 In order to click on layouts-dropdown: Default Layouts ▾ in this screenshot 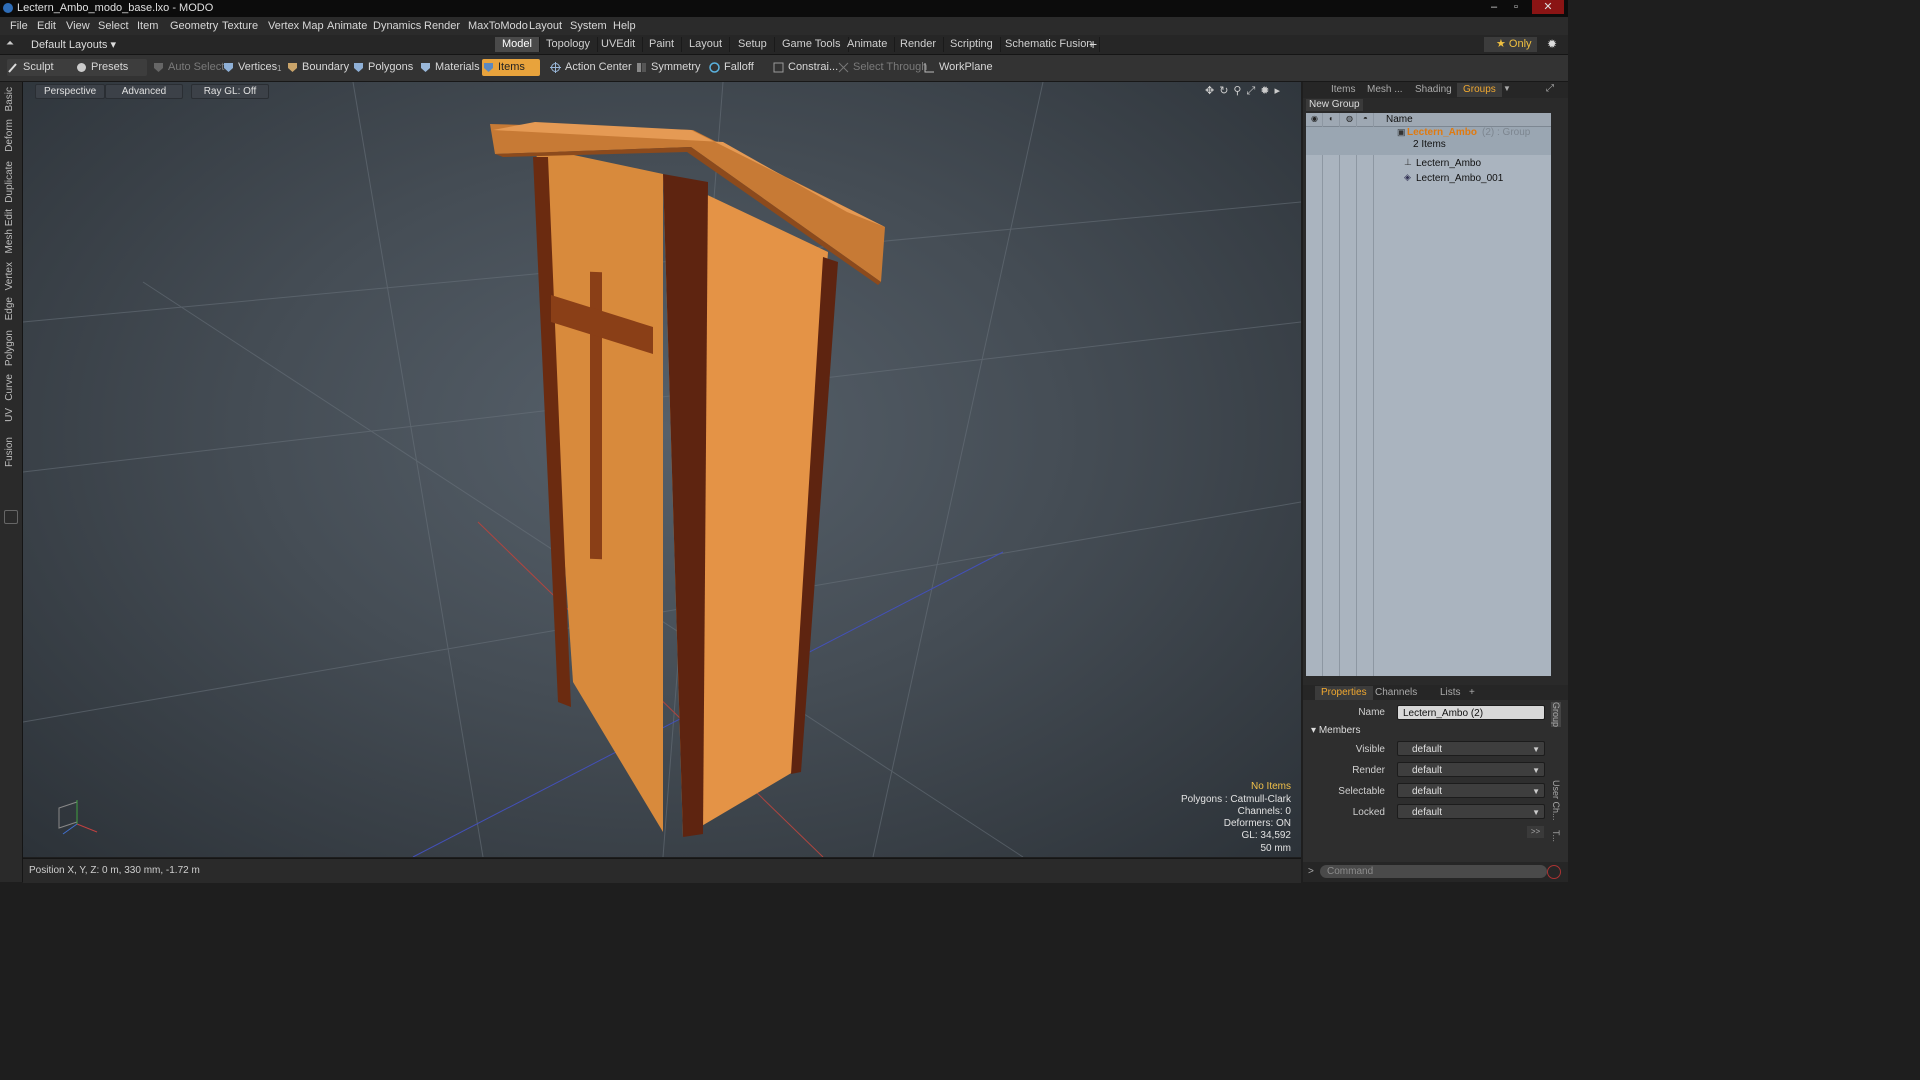, I will do `click(73, 44)`.